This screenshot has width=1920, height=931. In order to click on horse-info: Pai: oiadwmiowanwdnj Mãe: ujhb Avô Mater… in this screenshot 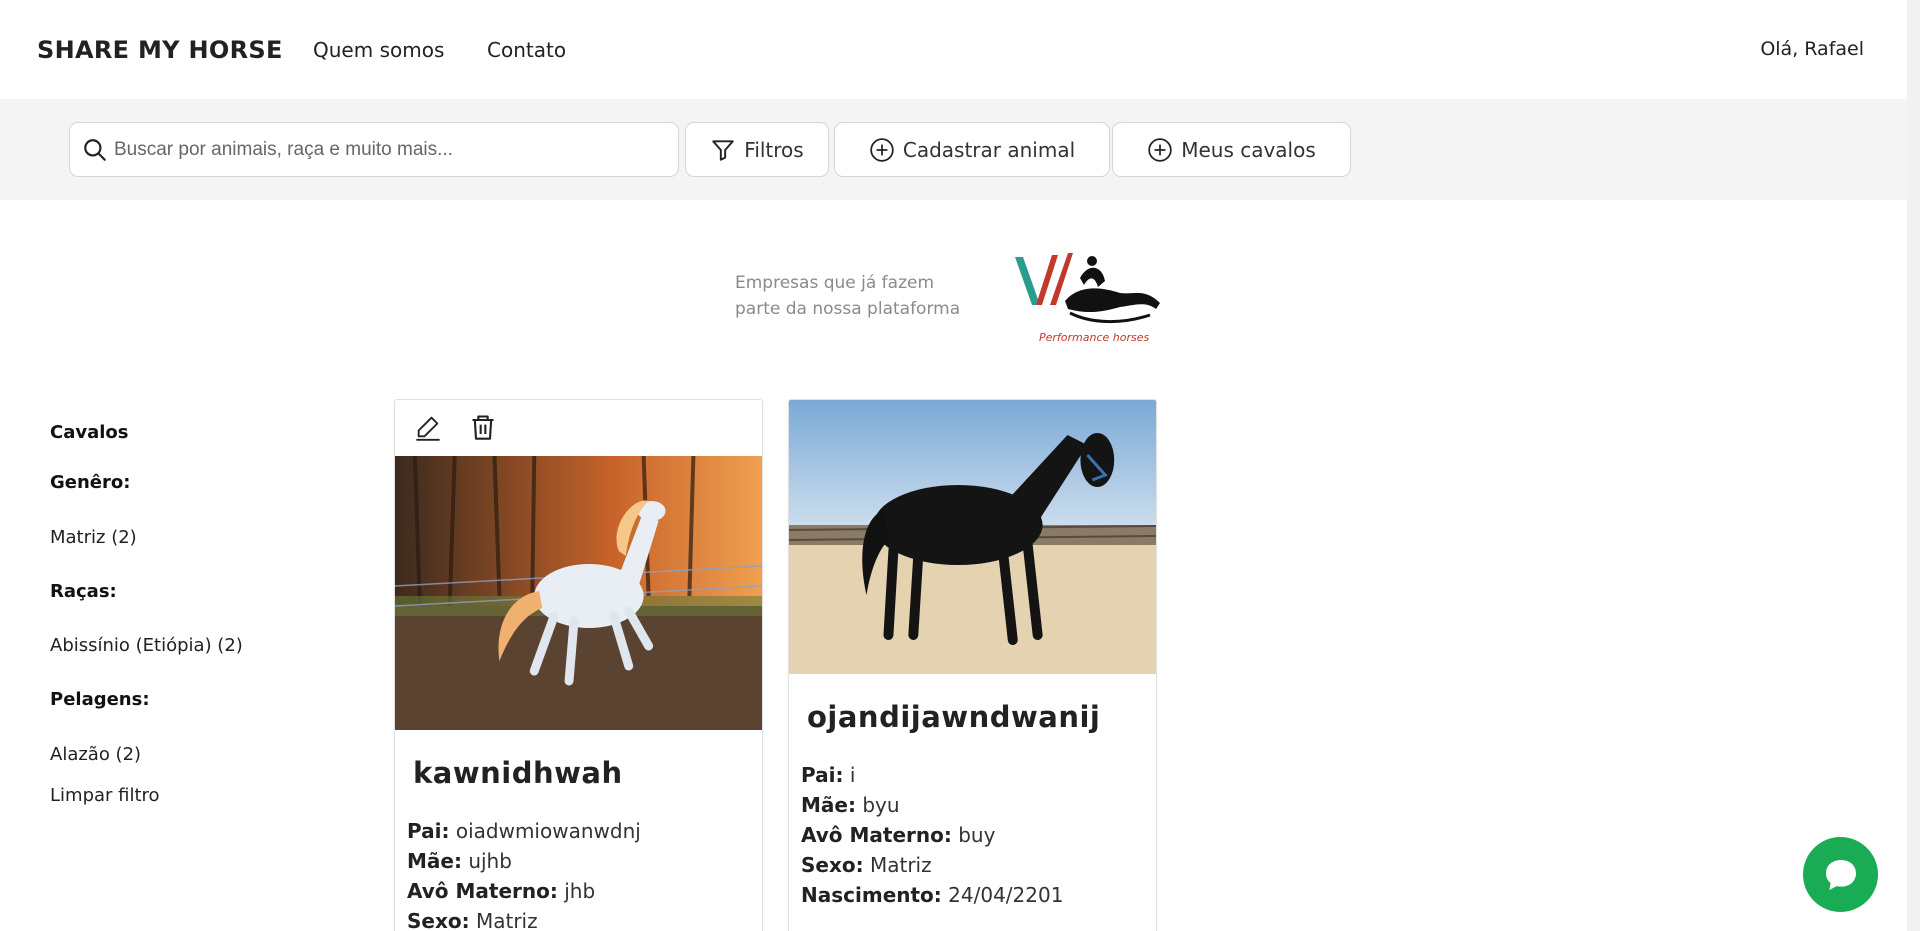, I will do `click(584, 873)`.